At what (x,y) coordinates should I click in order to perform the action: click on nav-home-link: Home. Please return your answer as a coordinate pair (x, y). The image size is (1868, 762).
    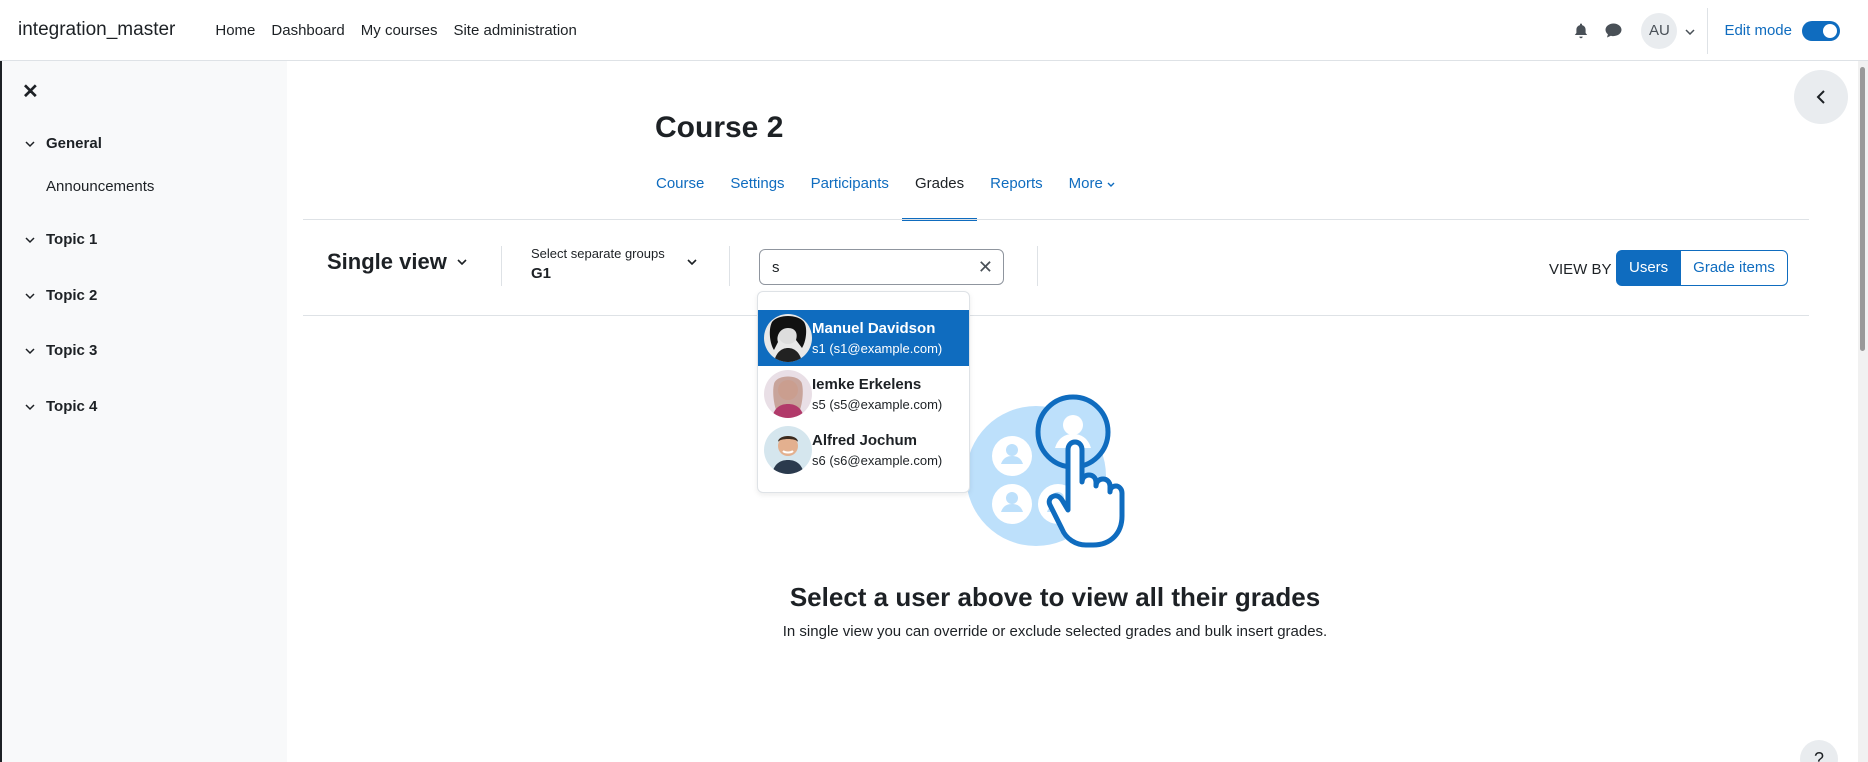
    Looking at the image, I should click on (235, 30).